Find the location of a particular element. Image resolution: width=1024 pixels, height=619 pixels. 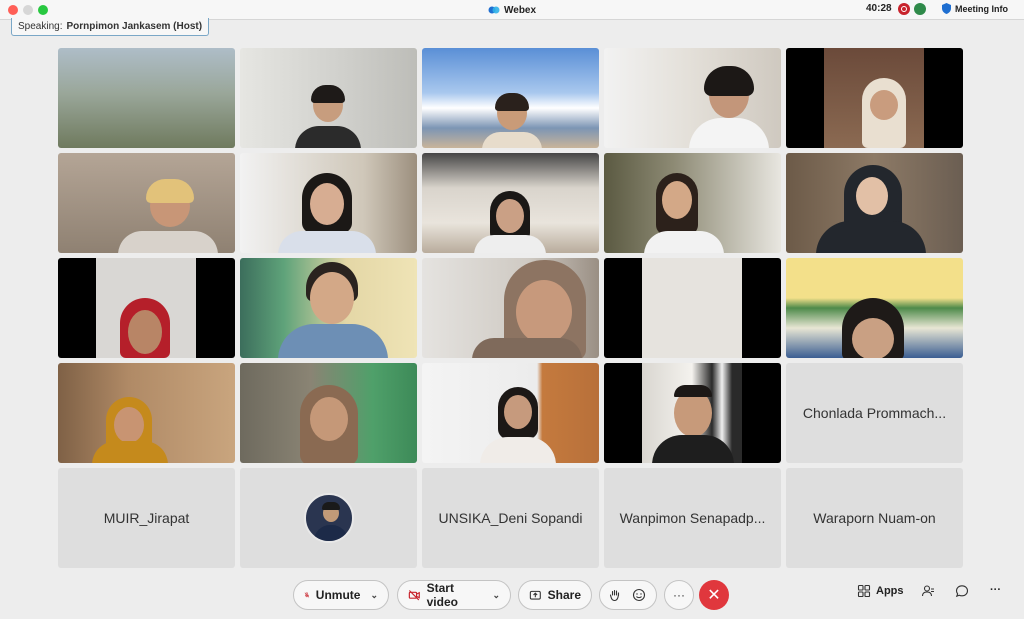

more-options-label: ··· is located at coordinates (679, 595).